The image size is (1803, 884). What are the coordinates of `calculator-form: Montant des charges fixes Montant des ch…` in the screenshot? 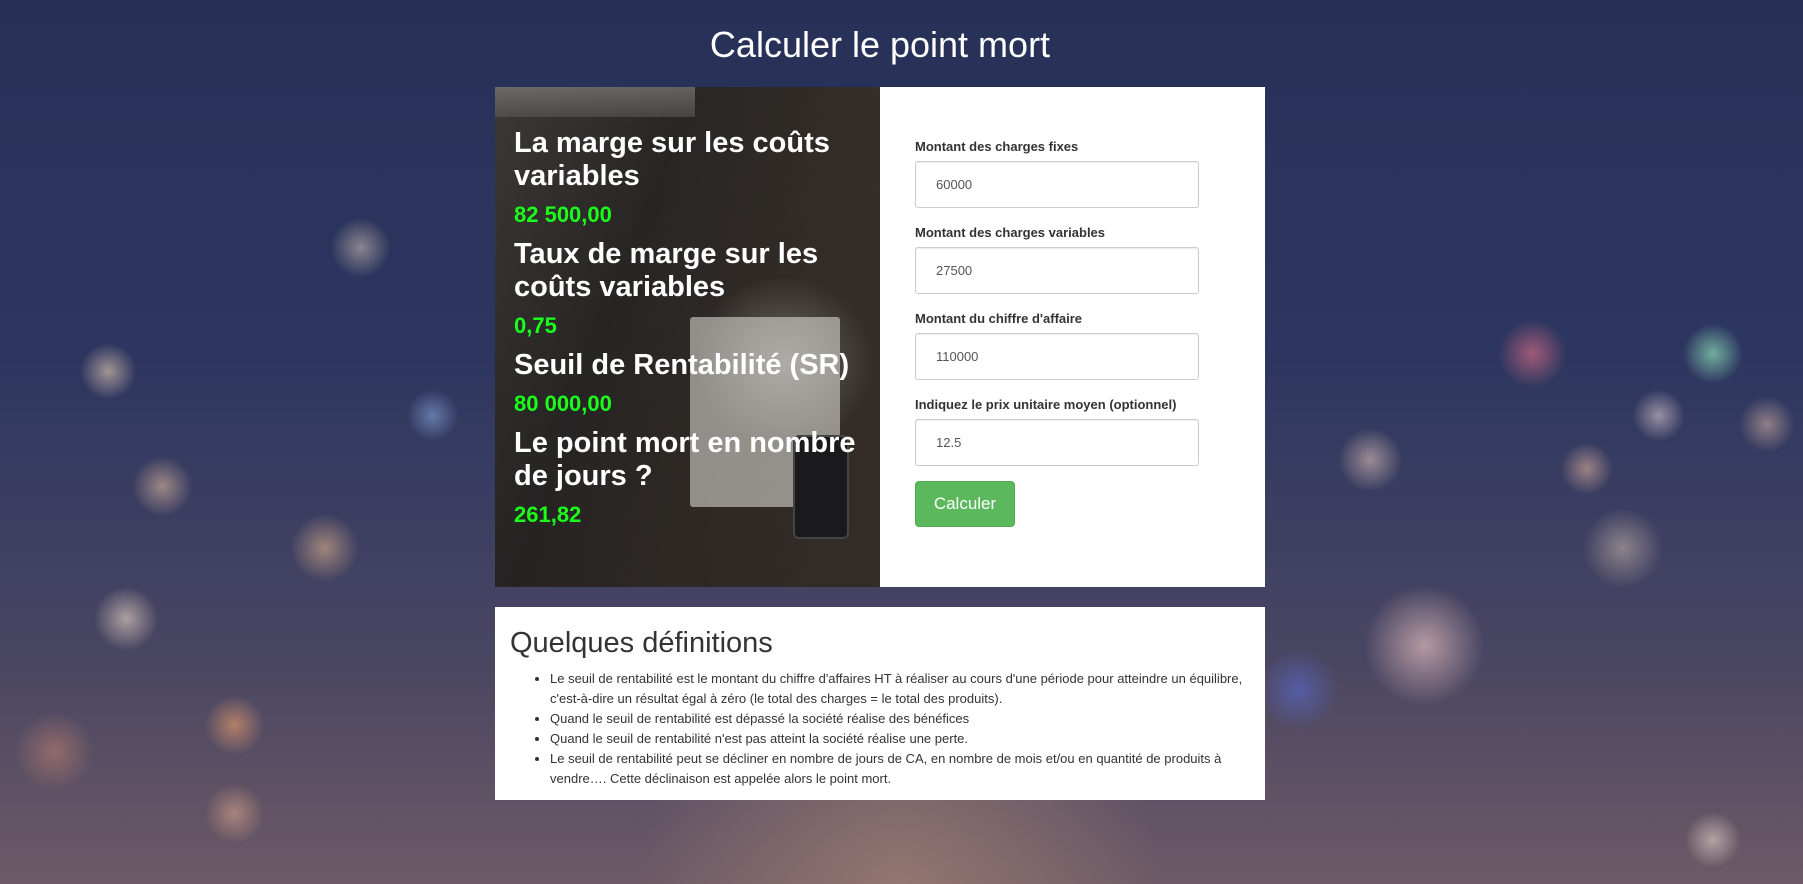 It's located at (1072, 337).